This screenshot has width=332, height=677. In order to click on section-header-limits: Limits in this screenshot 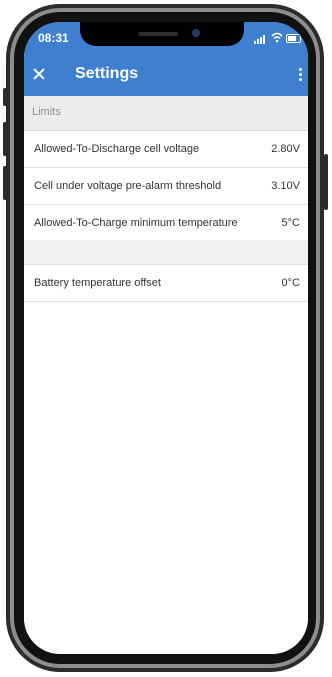, I will do `click(166, 113)`.